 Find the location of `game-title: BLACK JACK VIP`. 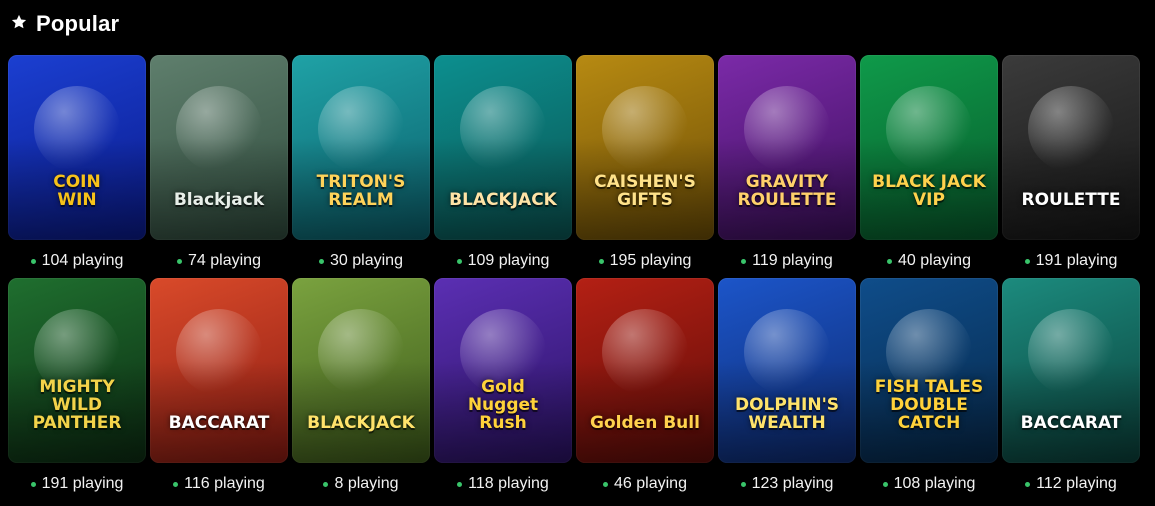

game-title: BLACK JACK VIP is located at coordinates (929, 191).